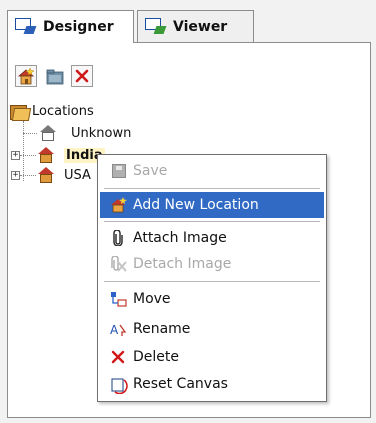 This screenshot has width=376, height=423. Describe the element at coordinates (119, 238) in the screenshot. I see `paperclip-icon` at that location.